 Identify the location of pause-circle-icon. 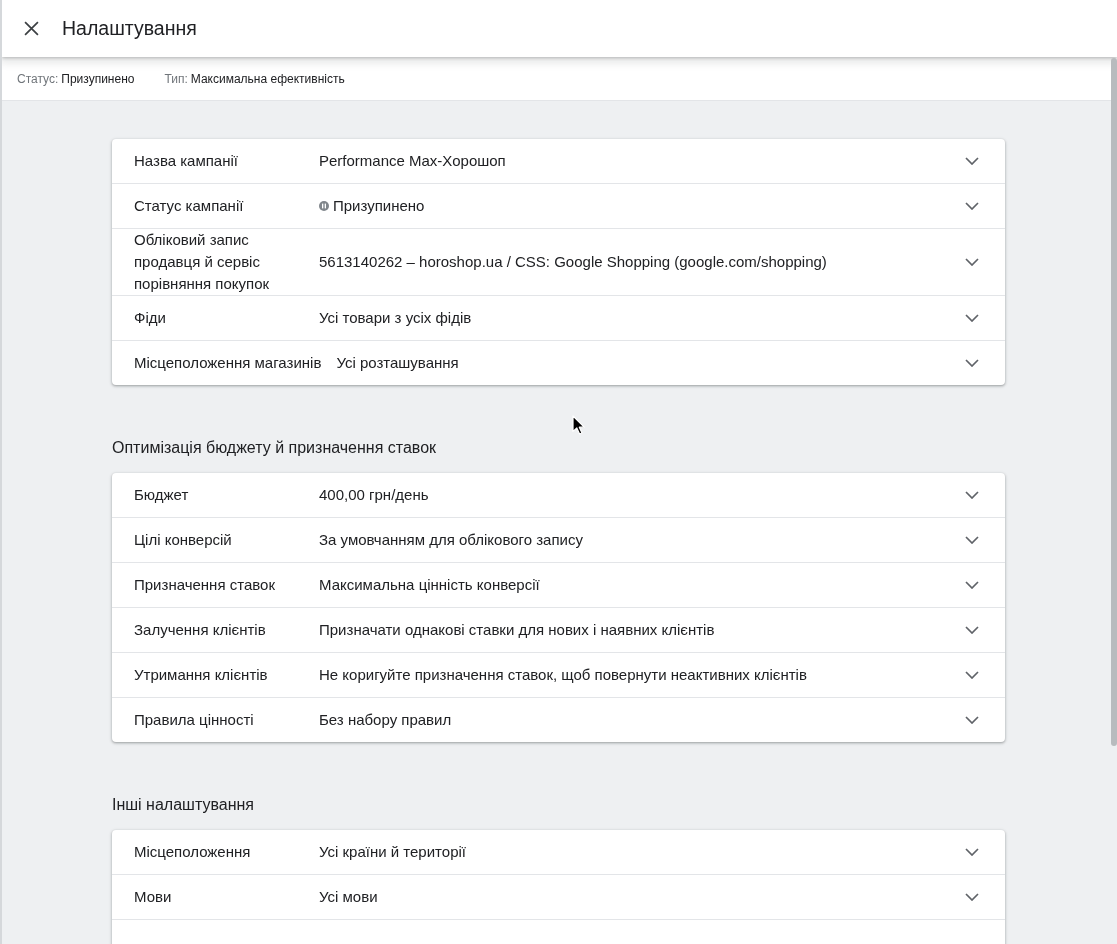
(324, 206).